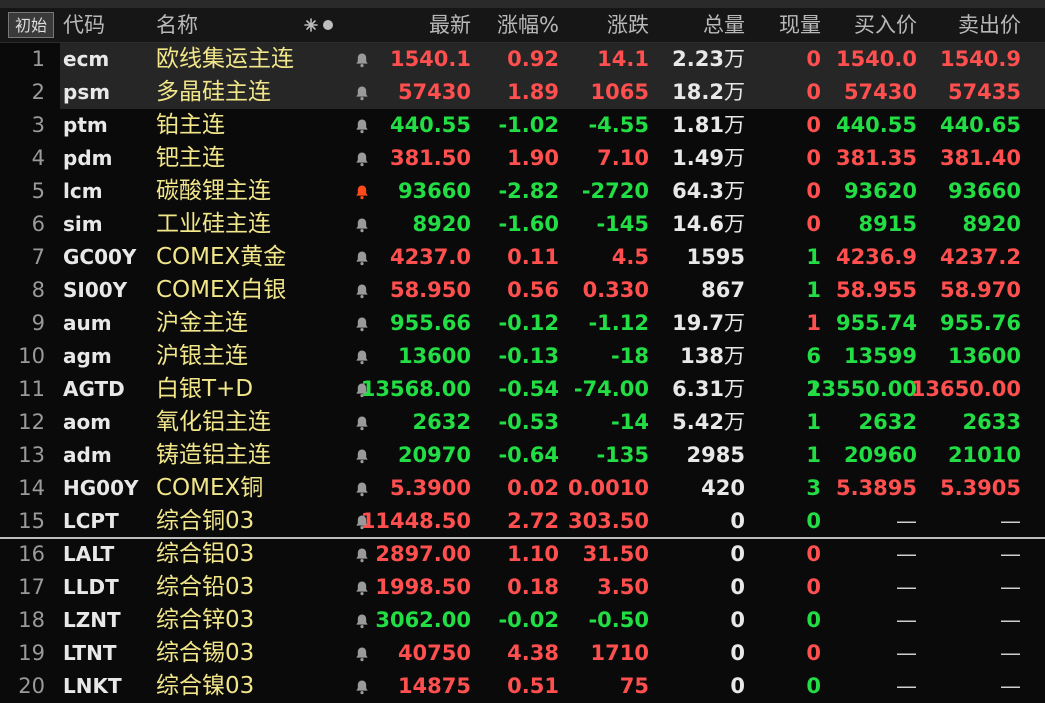 This screenshot has height=703, width=1045. I want to click on bid-price: 2632, so click(887, 422).